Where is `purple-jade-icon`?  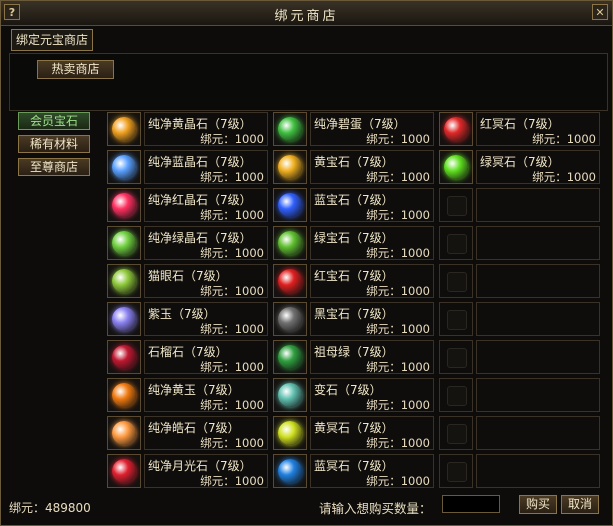 purple-jade-icon is located at coordinates (124, 319).